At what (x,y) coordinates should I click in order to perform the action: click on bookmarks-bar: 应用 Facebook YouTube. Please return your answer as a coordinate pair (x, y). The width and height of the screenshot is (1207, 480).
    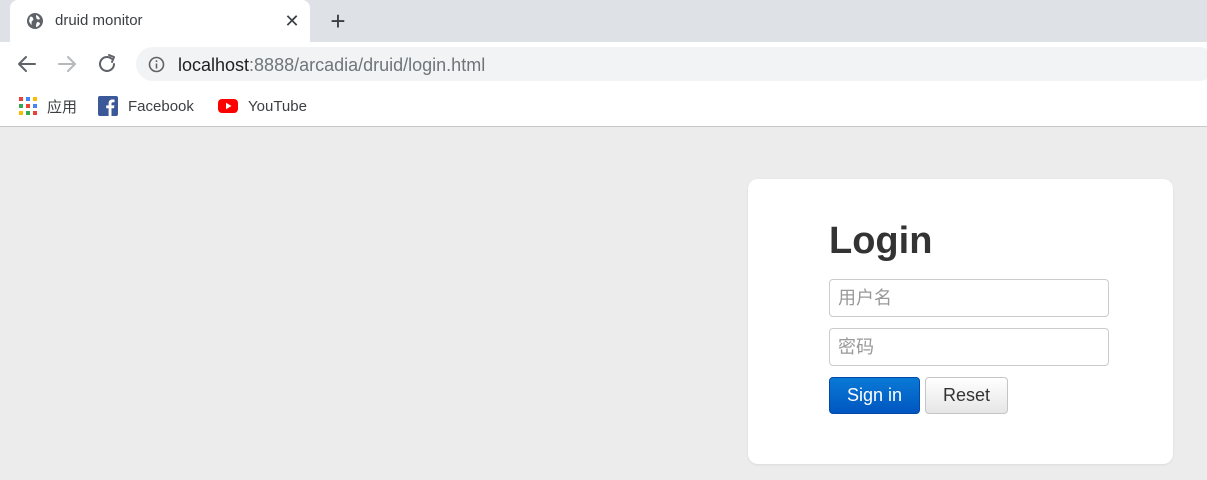
    Looking at the image, I should click on (603, 106).